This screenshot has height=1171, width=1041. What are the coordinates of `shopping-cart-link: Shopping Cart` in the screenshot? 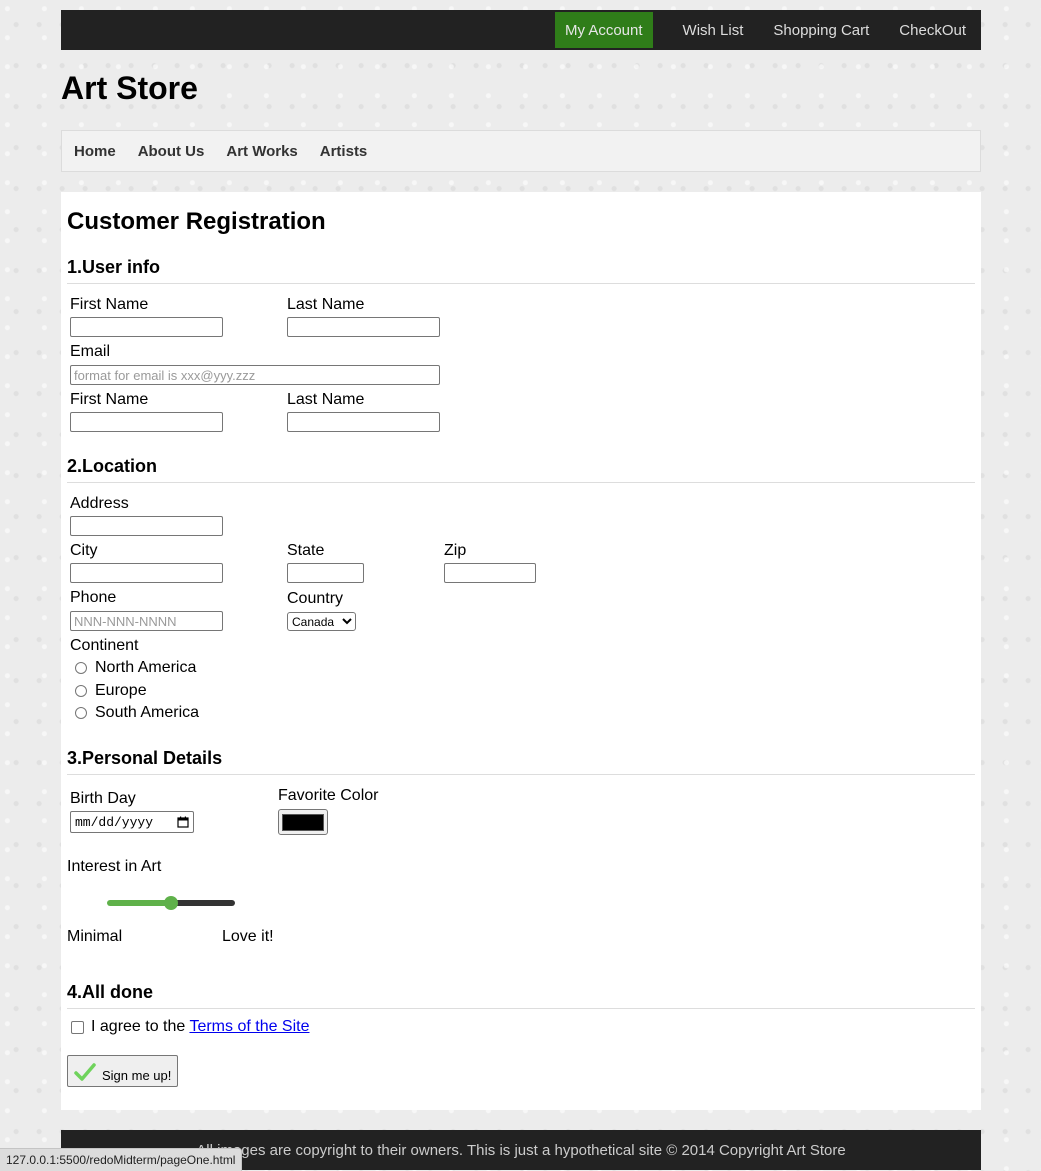 It's located at (821, 30).